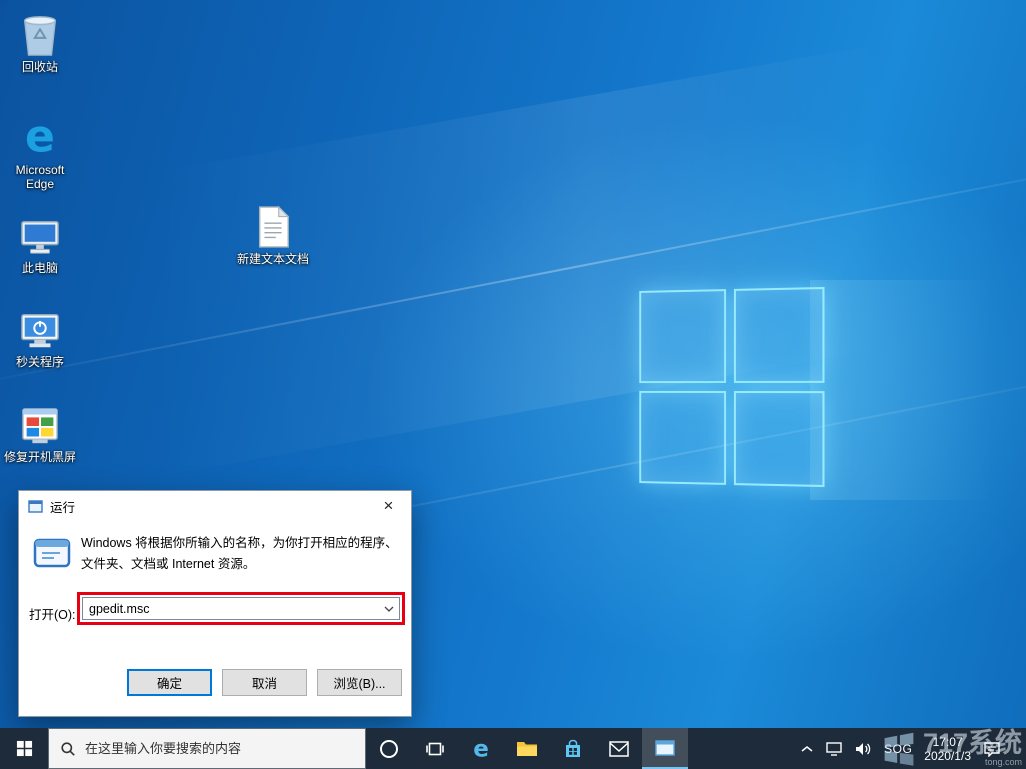 Image resolution: width=1026 pixels, height=769 pixels. I want to click on dialog-title: 运行, so click(63, 507).